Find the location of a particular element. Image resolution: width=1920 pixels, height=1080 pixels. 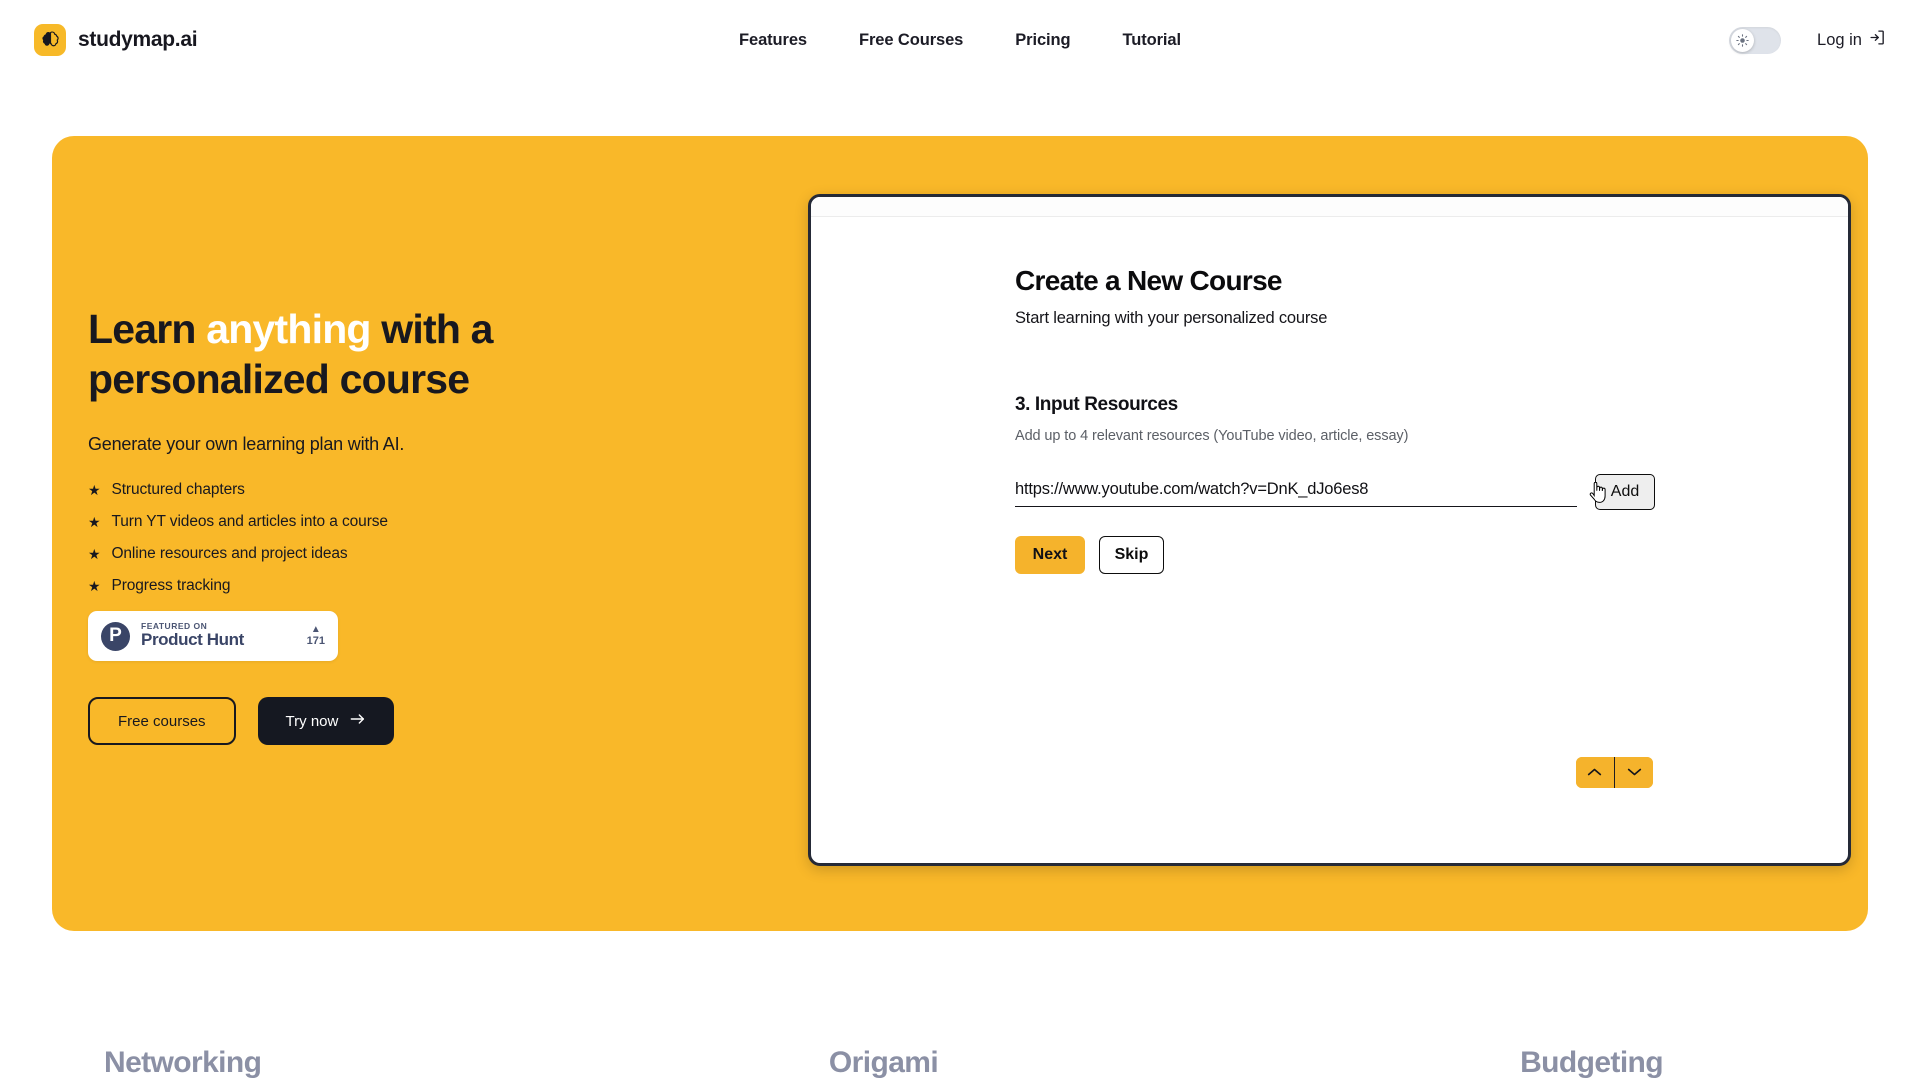

primary-nav: Features Free Courses Pricing Tutorial is located at coordinates (960, 40).